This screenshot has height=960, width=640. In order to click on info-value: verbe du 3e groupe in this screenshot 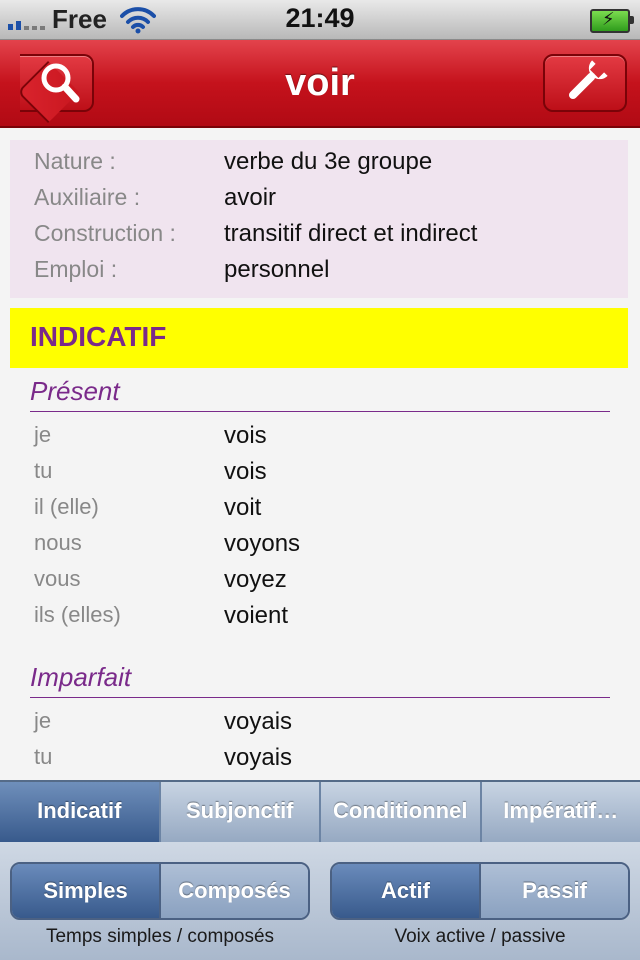, I will do `click(328, 161)`.